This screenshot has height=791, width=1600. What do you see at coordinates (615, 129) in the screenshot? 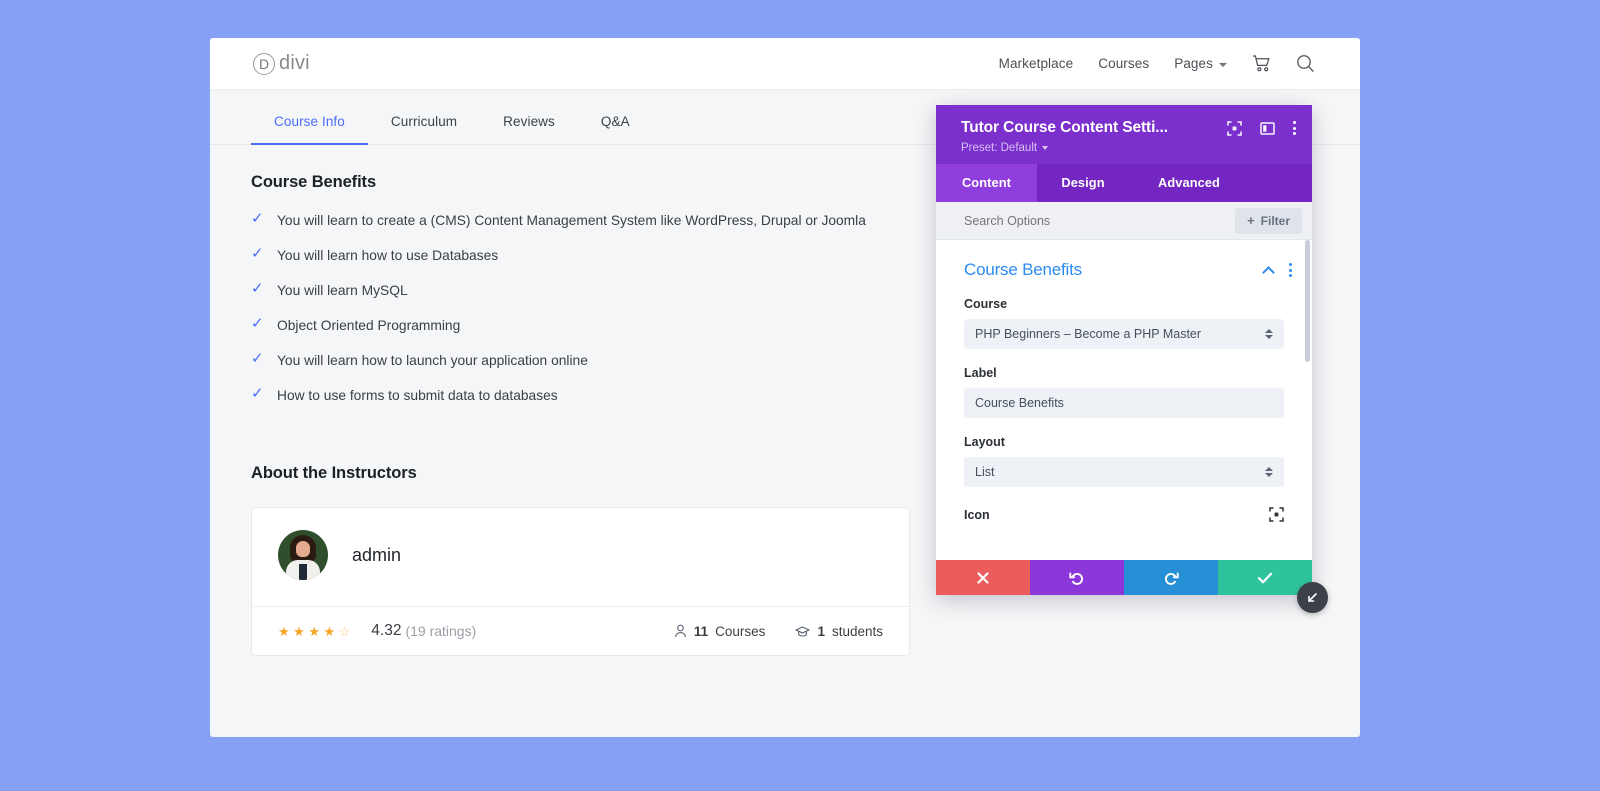
I see `tab-qa: Q&A` at bounding box center [615, 129].